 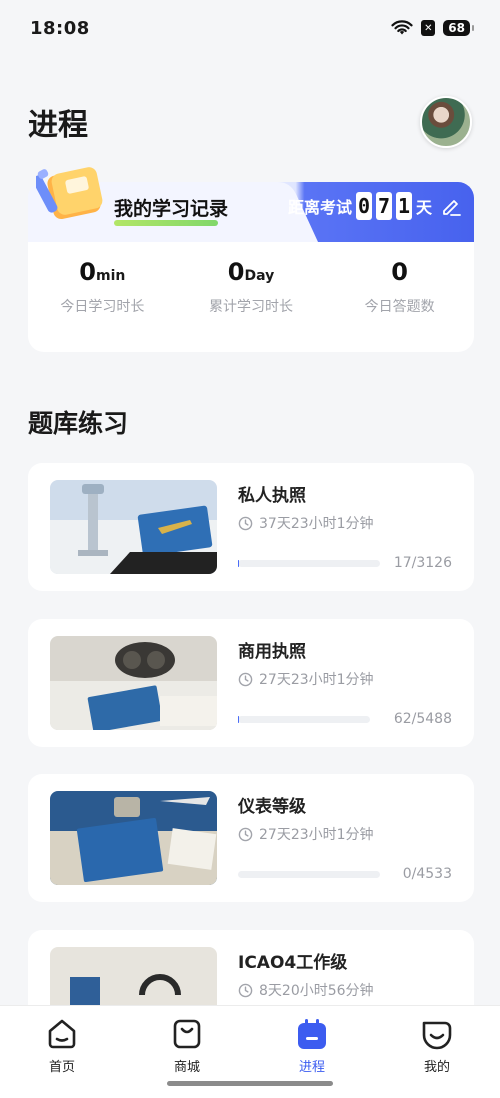 I want to click on course-card-commercial: 商用执照 27天23小时1分钟 62/5488, so click(x=251, y=683).